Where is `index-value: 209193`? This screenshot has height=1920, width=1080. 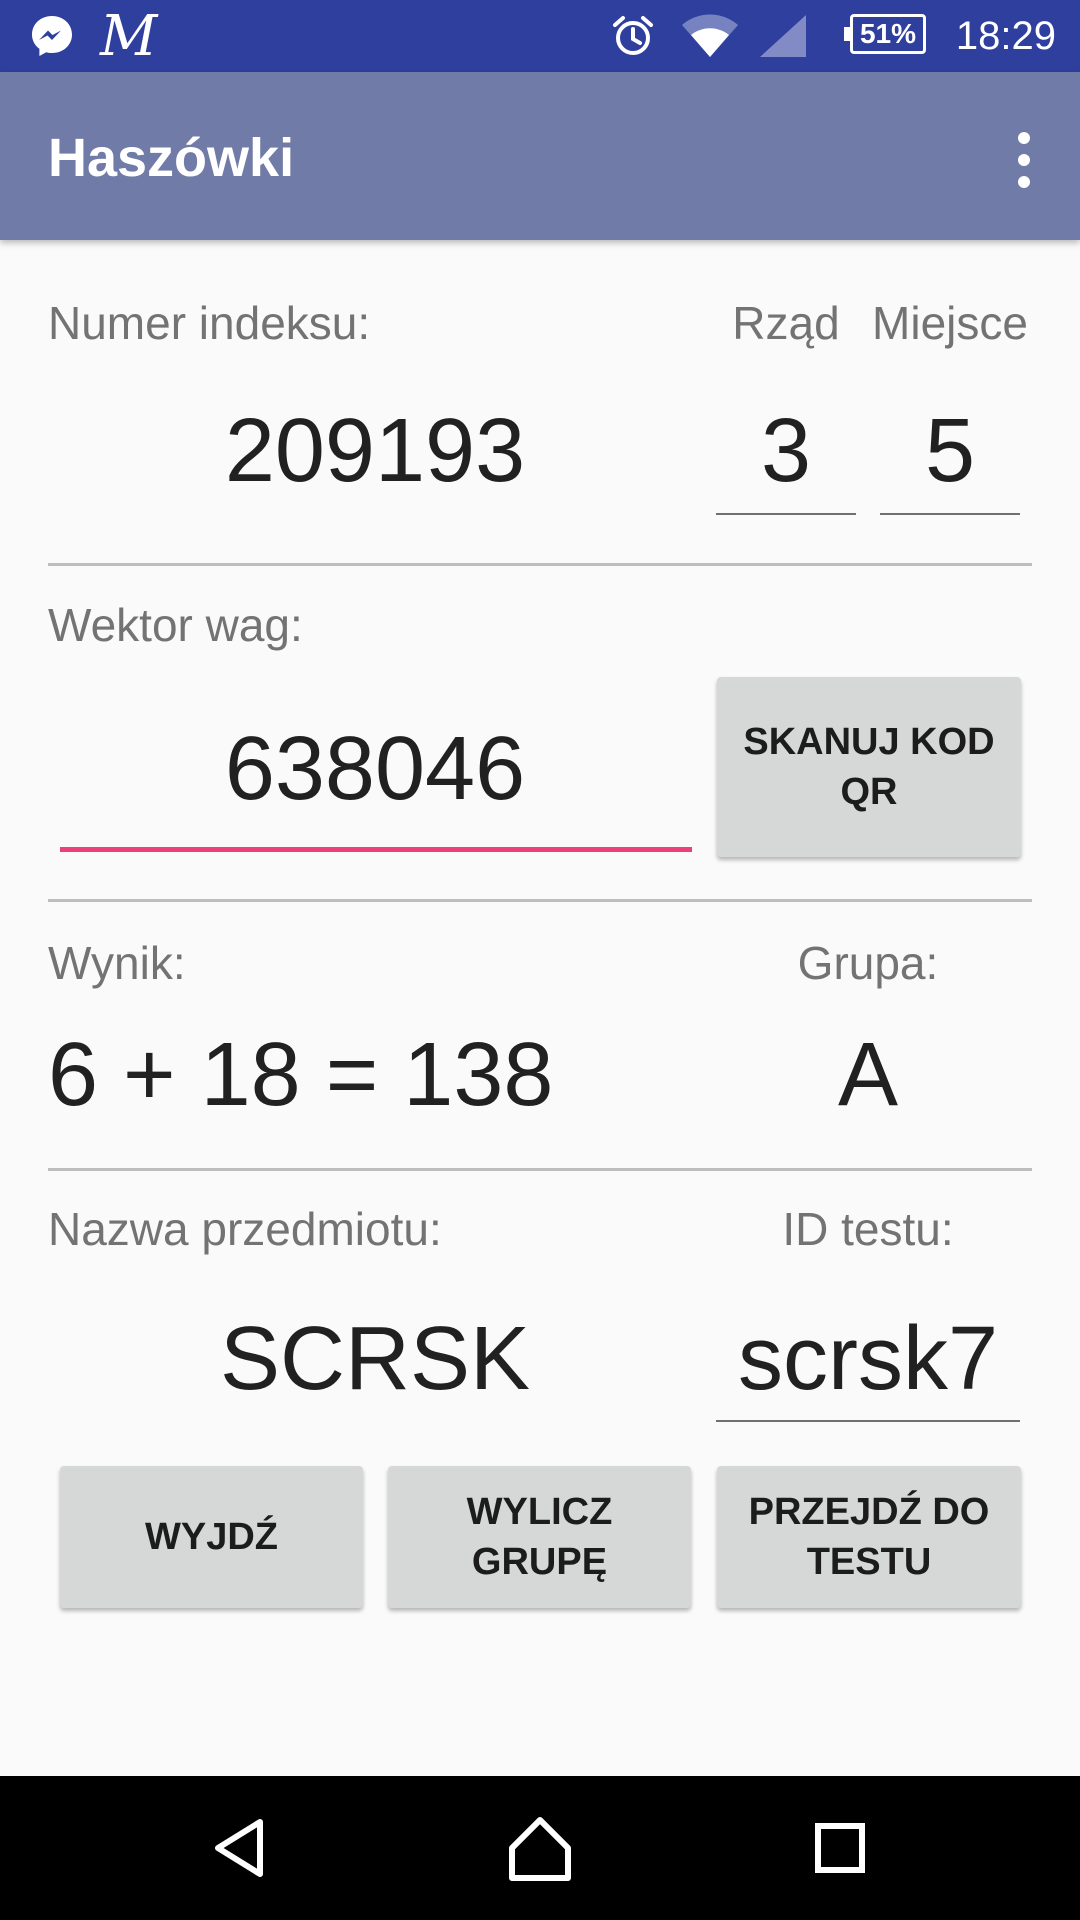 index-value: 209193 is located at coordinates (375, 451).